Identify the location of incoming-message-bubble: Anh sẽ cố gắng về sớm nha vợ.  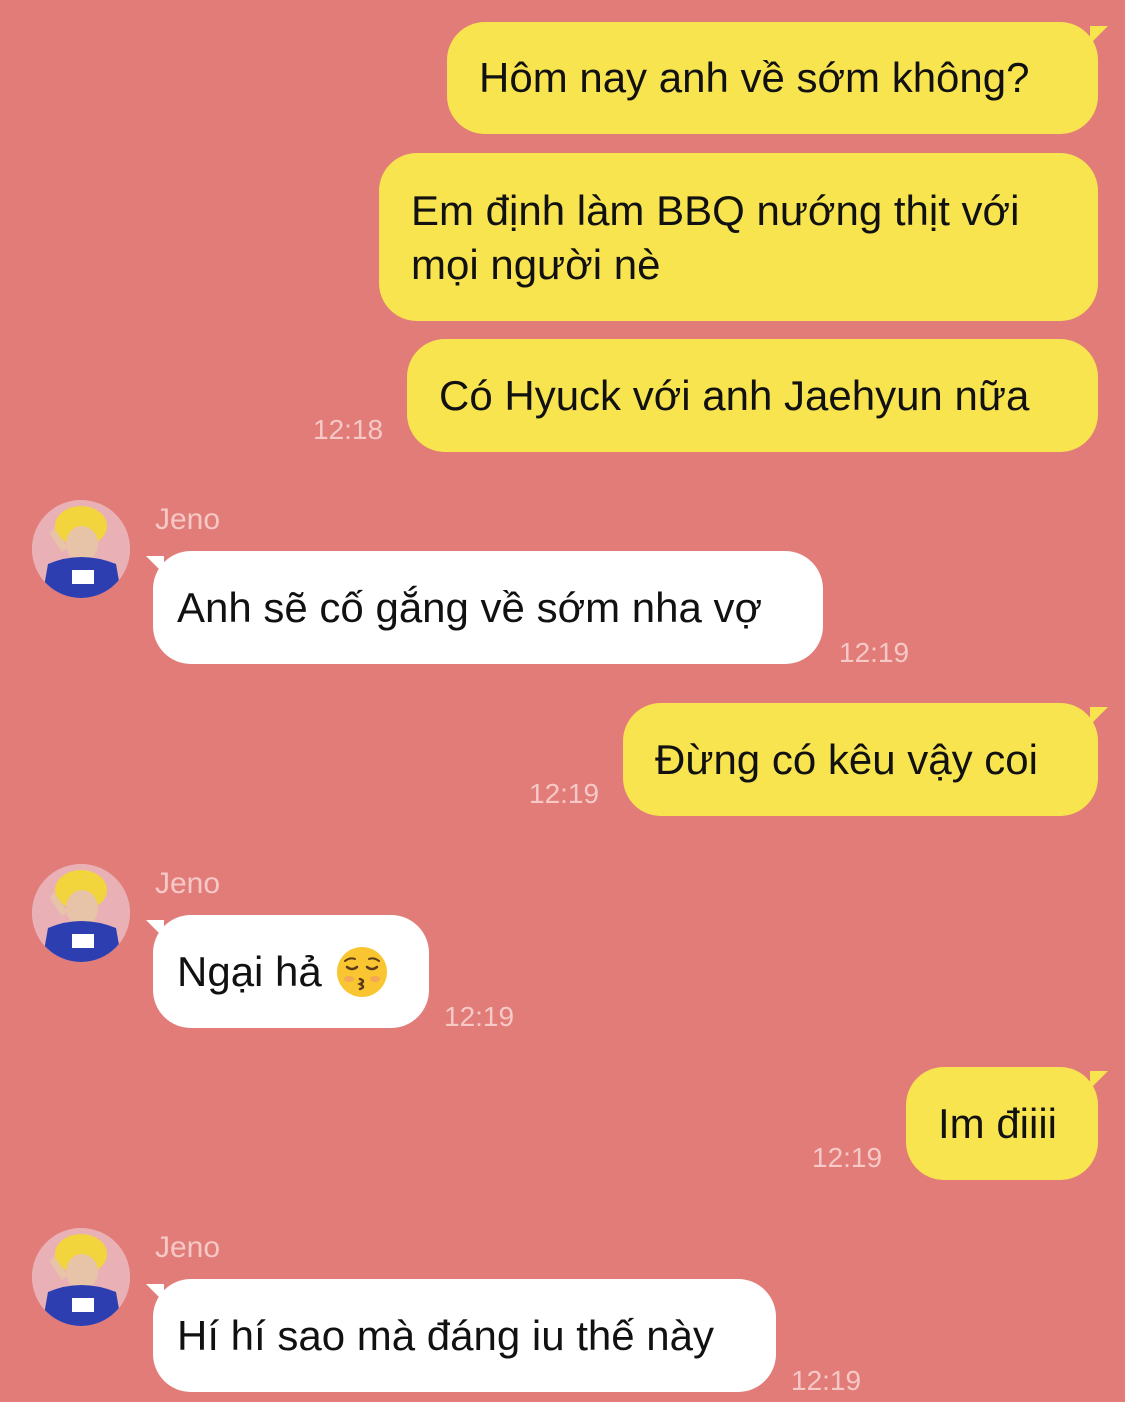
(488, 607).